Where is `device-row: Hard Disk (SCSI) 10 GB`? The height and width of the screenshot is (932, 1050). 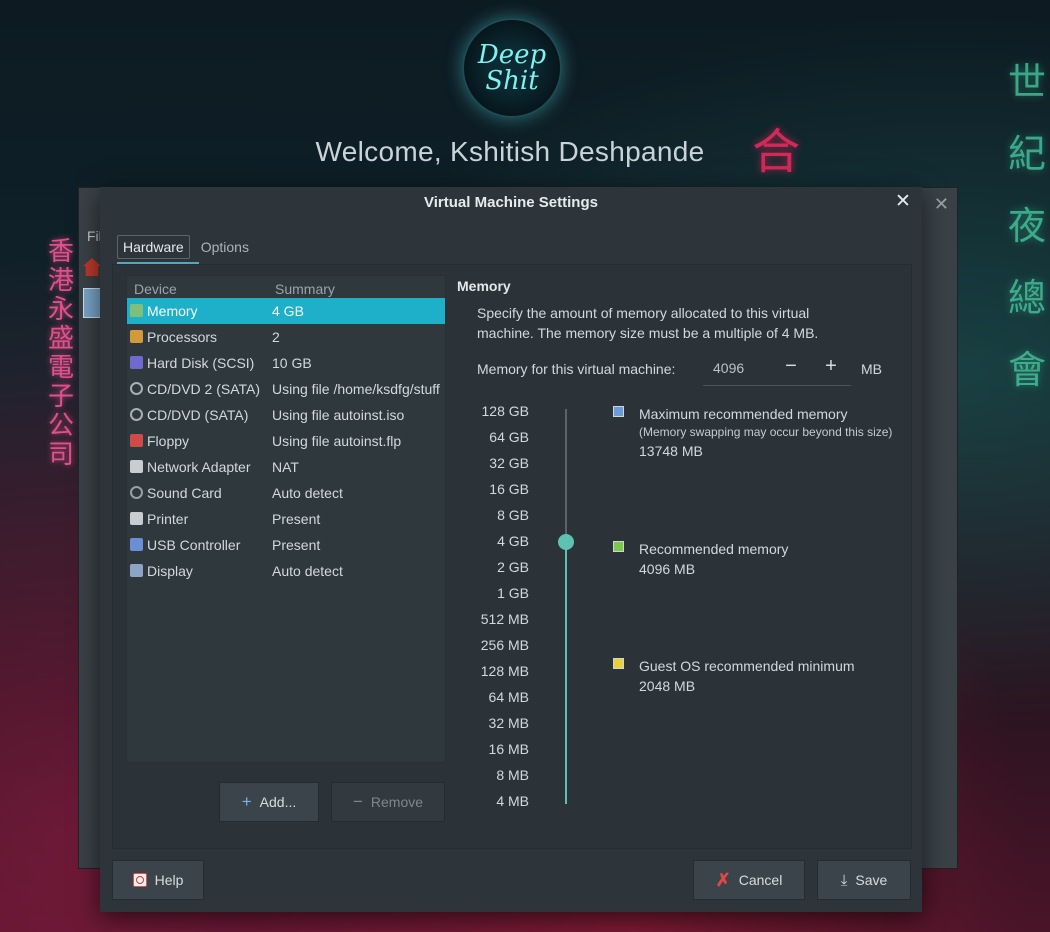
device-row: Hard Disk (SCSI) 10 GB is located at coordinates (286, 363).